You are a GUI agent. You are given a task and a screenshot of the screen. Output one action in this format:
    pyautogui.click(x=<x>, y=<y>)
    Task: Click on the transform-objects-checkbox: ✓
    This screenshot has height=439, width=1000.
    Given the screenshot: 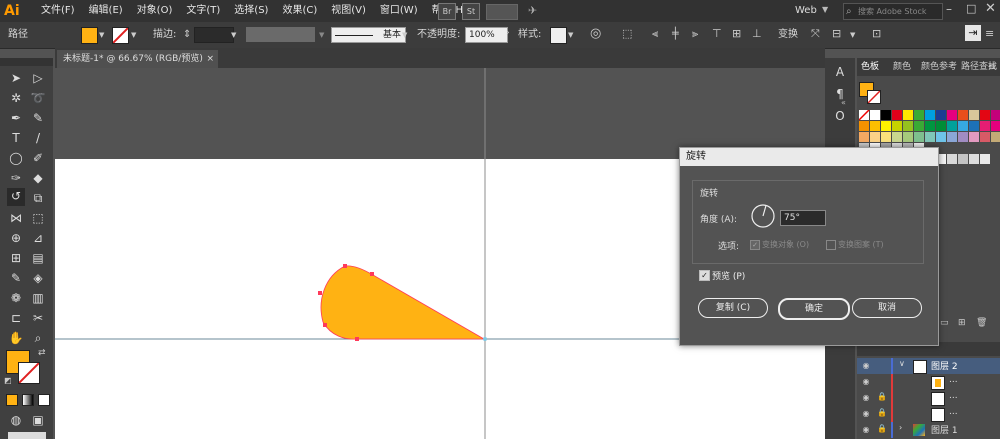 What is the action you would take?
    pyautogui.click(x=755, y=245)
    